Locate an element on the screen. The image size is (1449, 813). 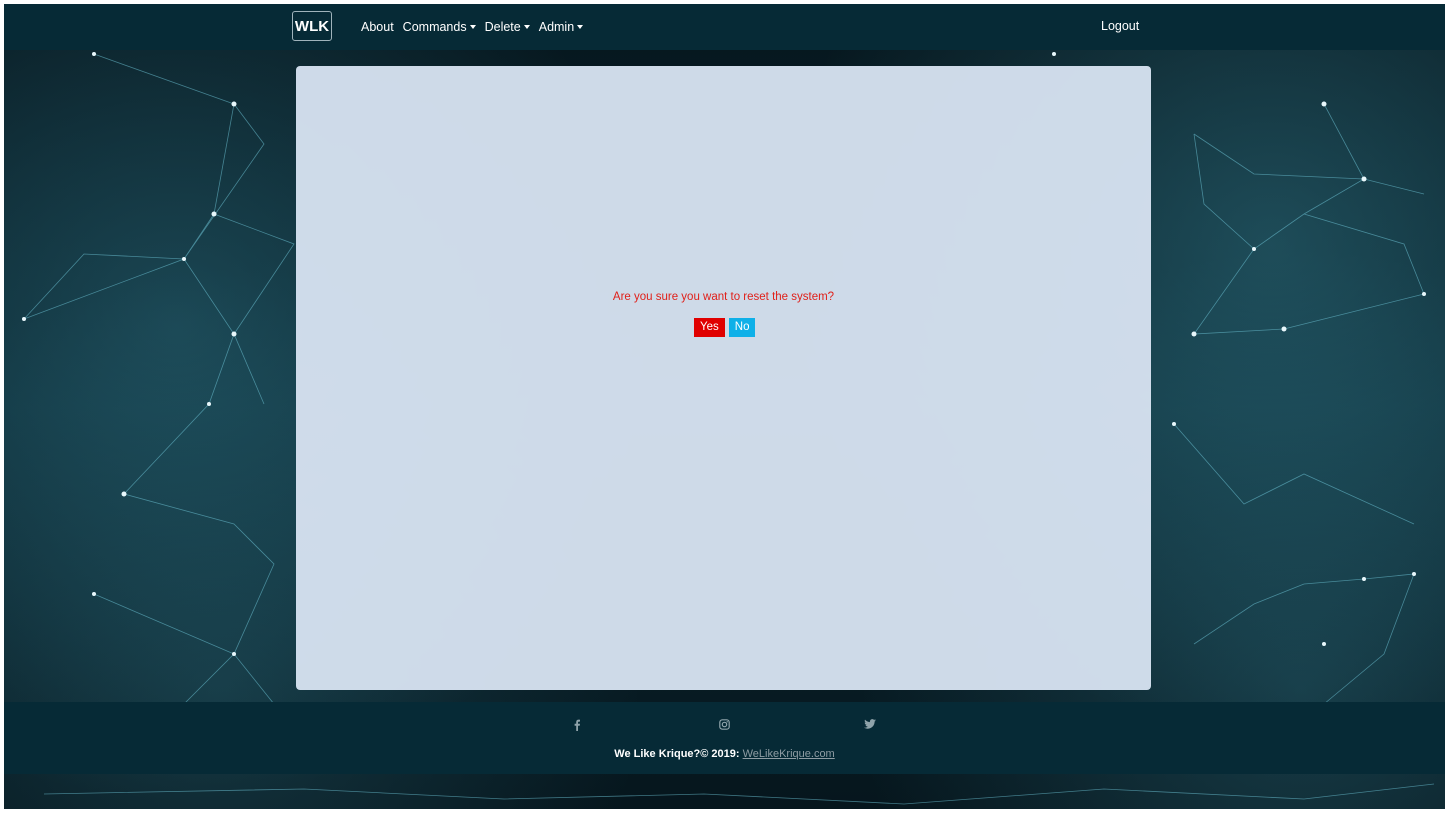
facebook-icon is located at coordinates (577, 725).